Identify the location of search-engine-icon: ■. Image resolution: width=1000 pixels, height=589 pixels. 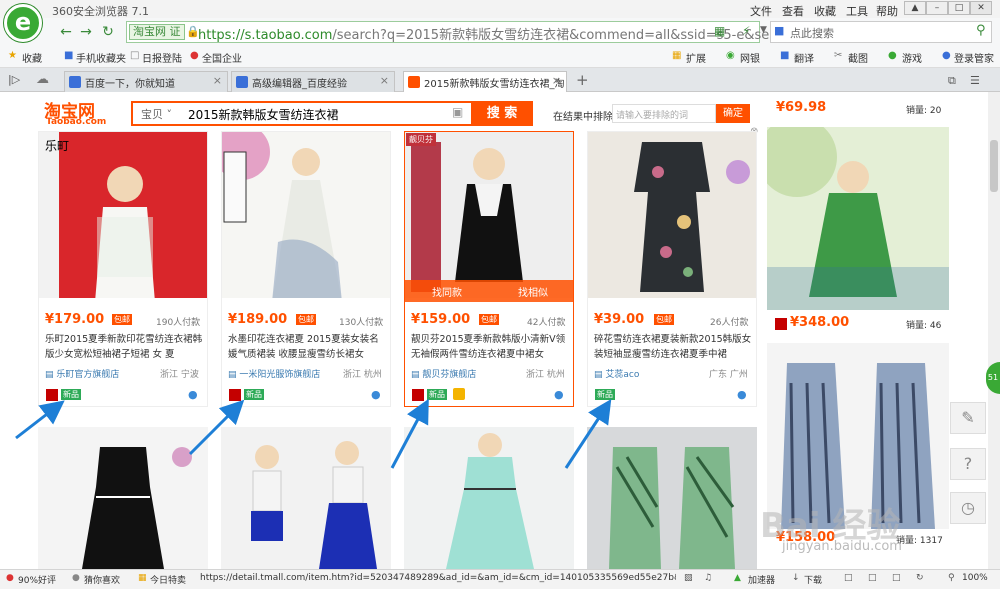
(779, 30).